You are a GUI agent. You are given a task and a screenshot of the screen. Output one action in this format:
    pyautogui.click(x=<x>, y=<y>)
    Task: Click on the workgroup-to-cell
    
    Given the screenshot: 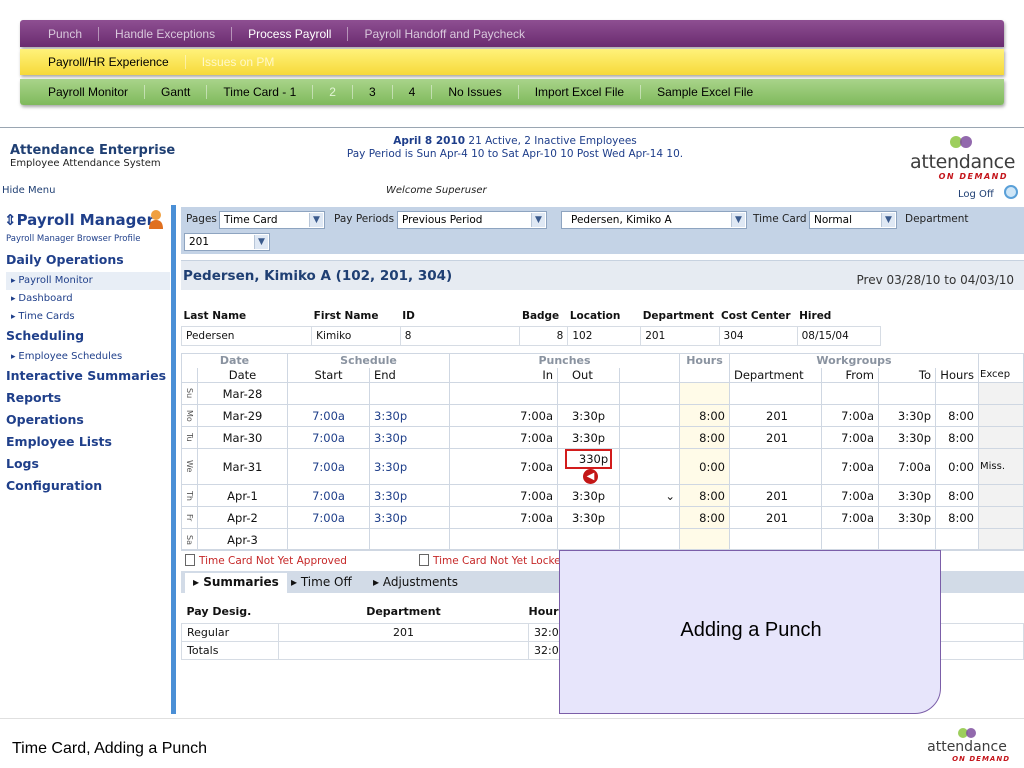 What is the action you would take?
    pyautogui.click(x=907, y=539)
    